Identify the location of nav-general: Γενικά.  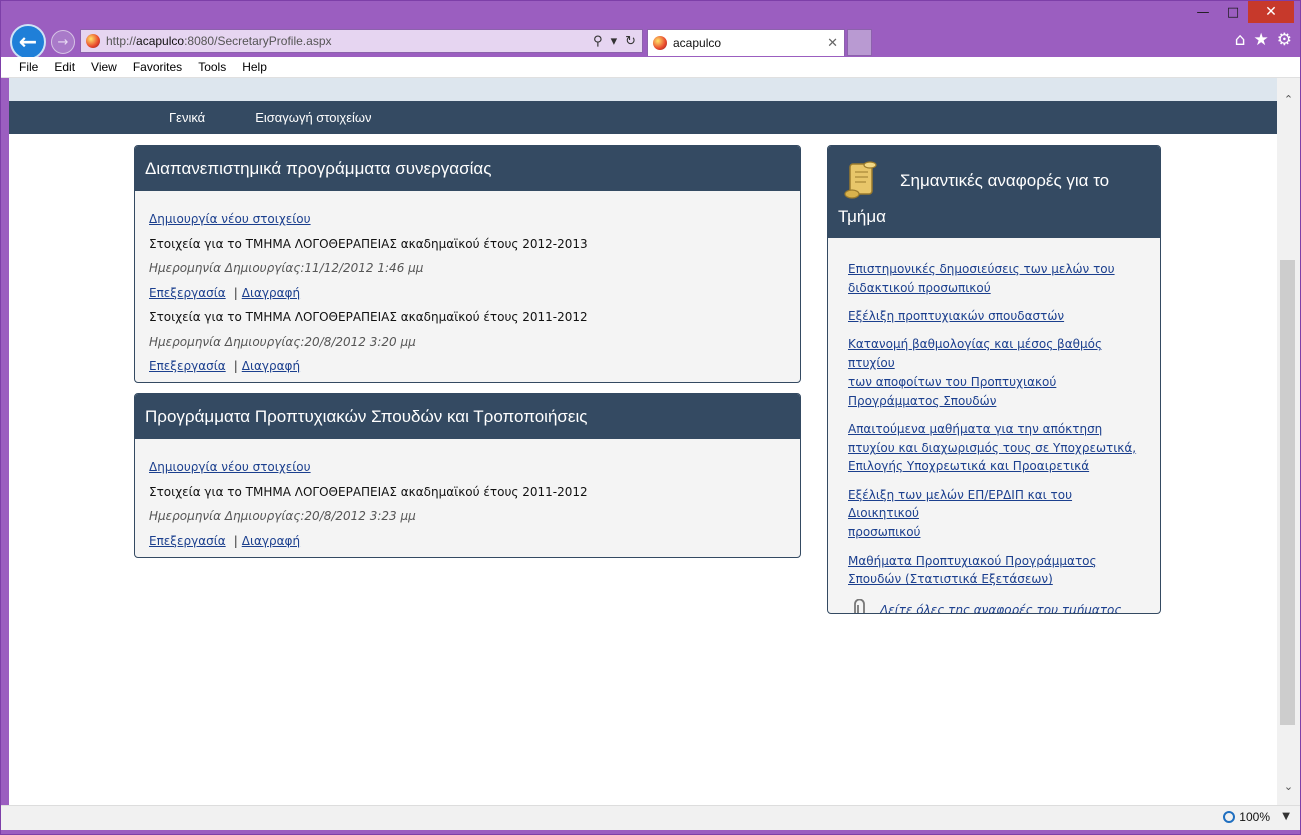
(187, 117).